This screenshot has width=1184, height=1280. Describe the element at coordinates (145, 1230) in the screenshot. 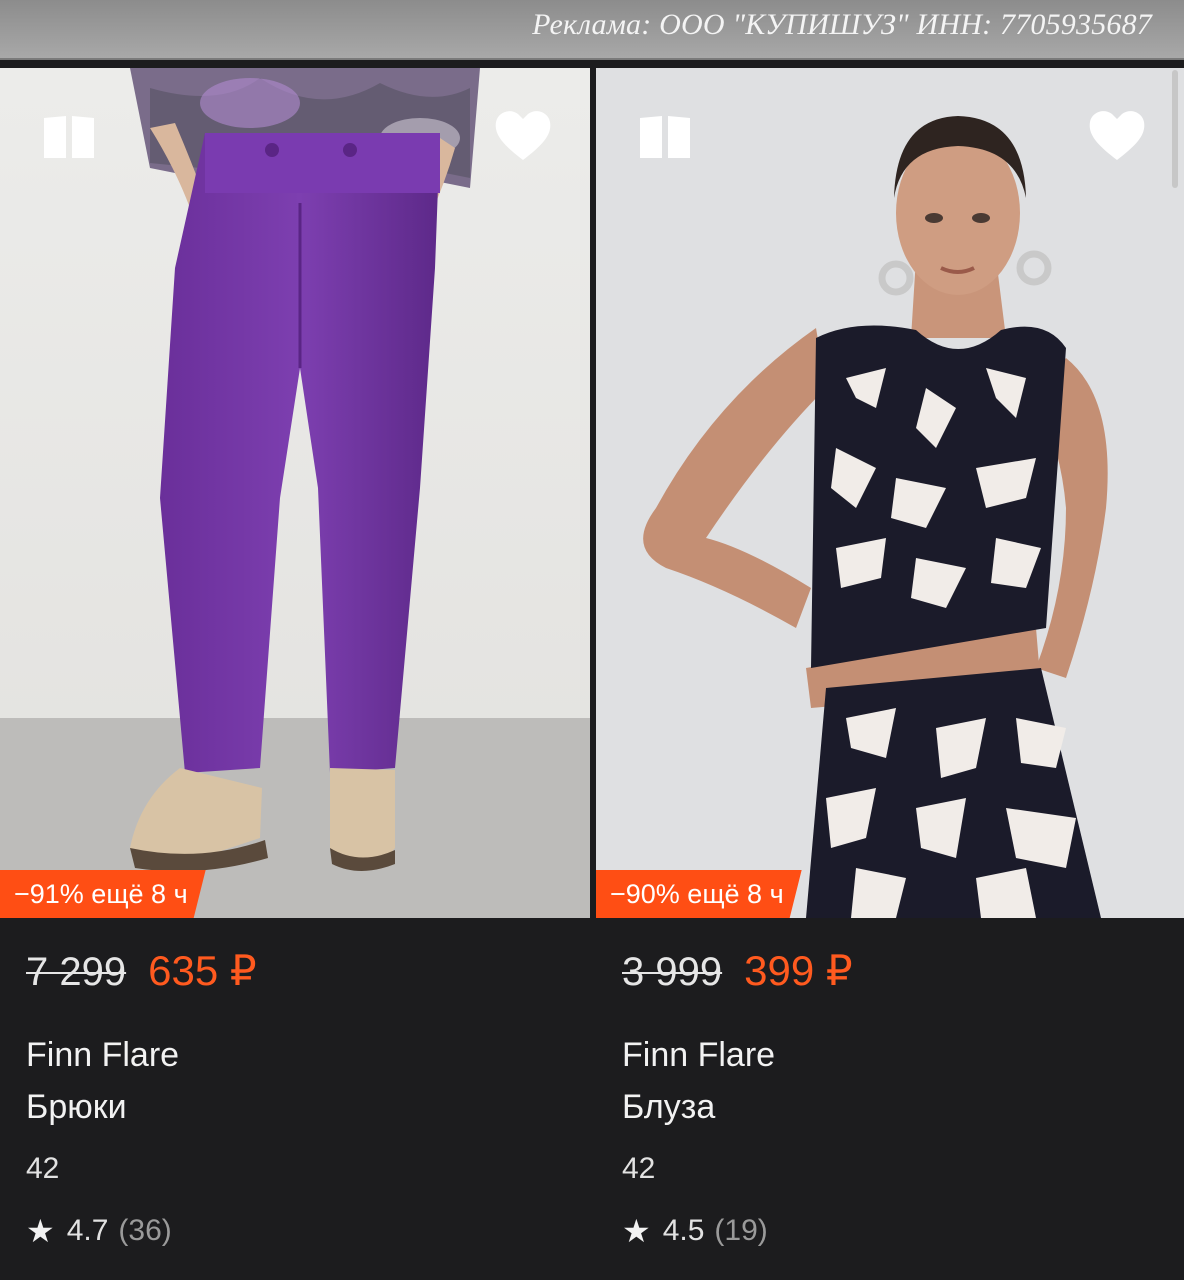

I see `review-count: (36)` at that location.